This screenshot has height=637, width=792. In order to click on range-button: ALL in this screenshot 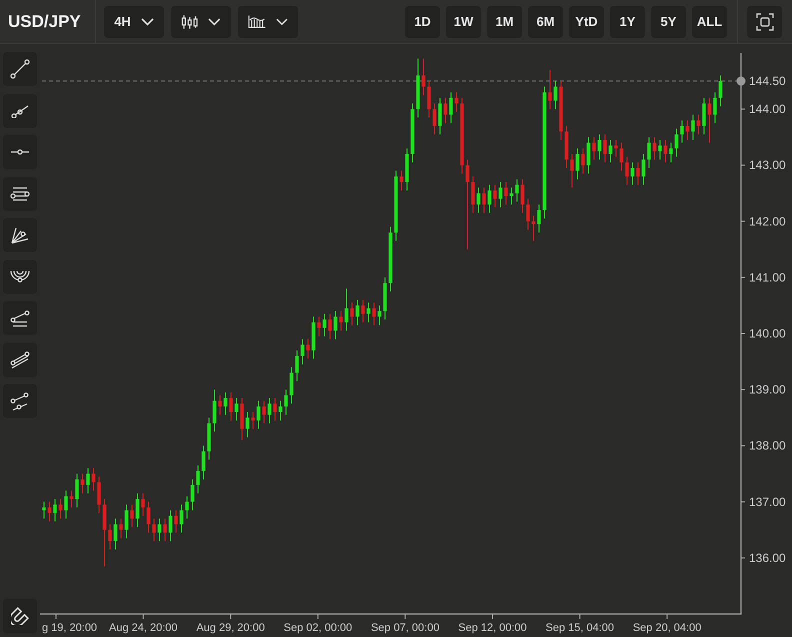, I will do `click(709, 22)`.